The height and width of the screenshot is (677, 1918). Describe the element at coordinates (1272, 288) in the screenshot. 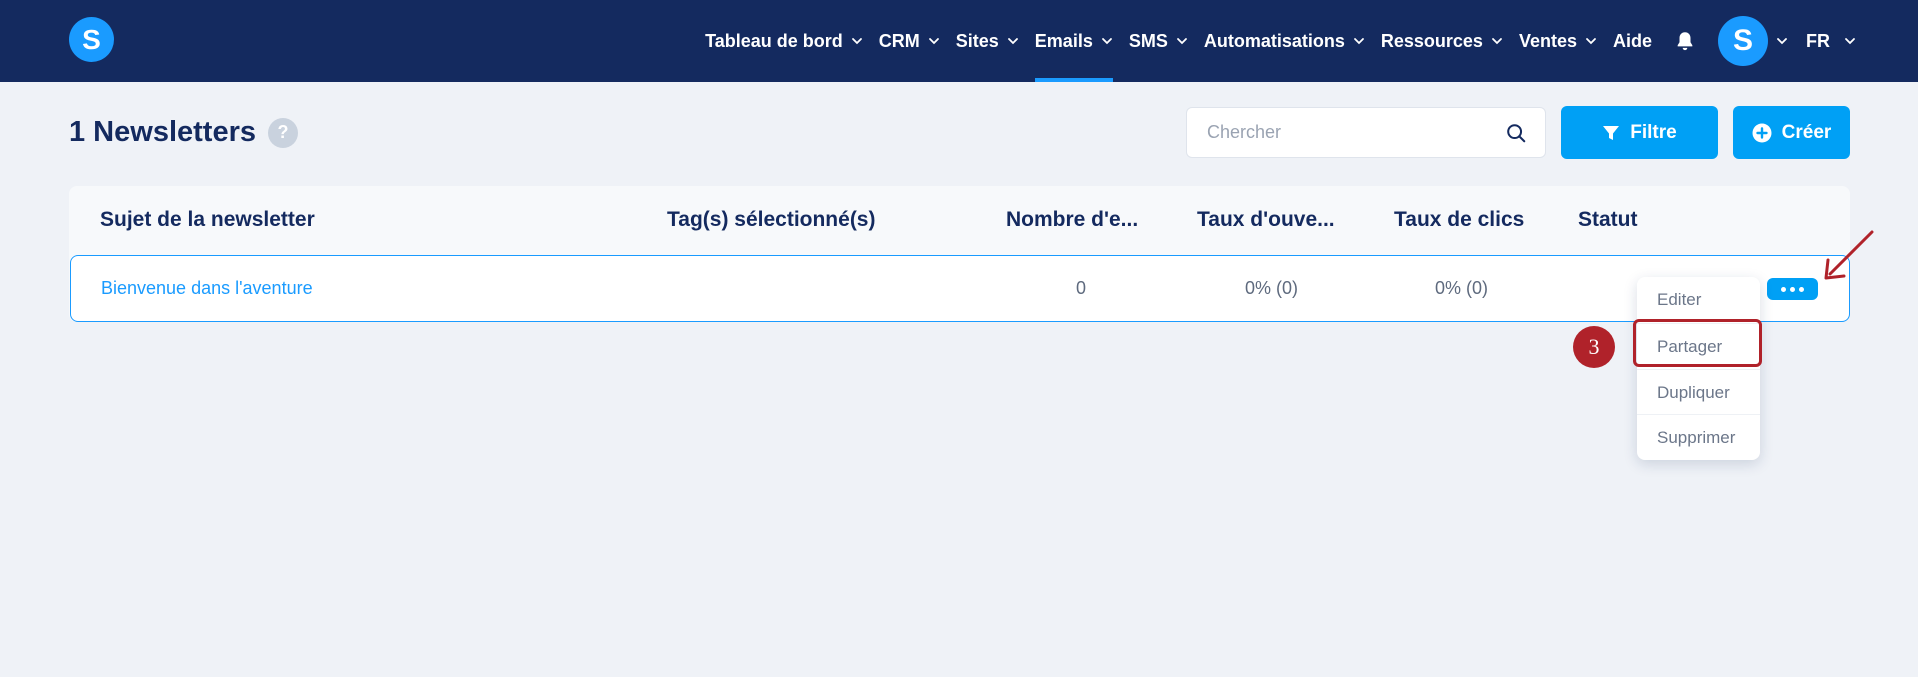

I see `row-open-rate: 0% (0)` at that location.